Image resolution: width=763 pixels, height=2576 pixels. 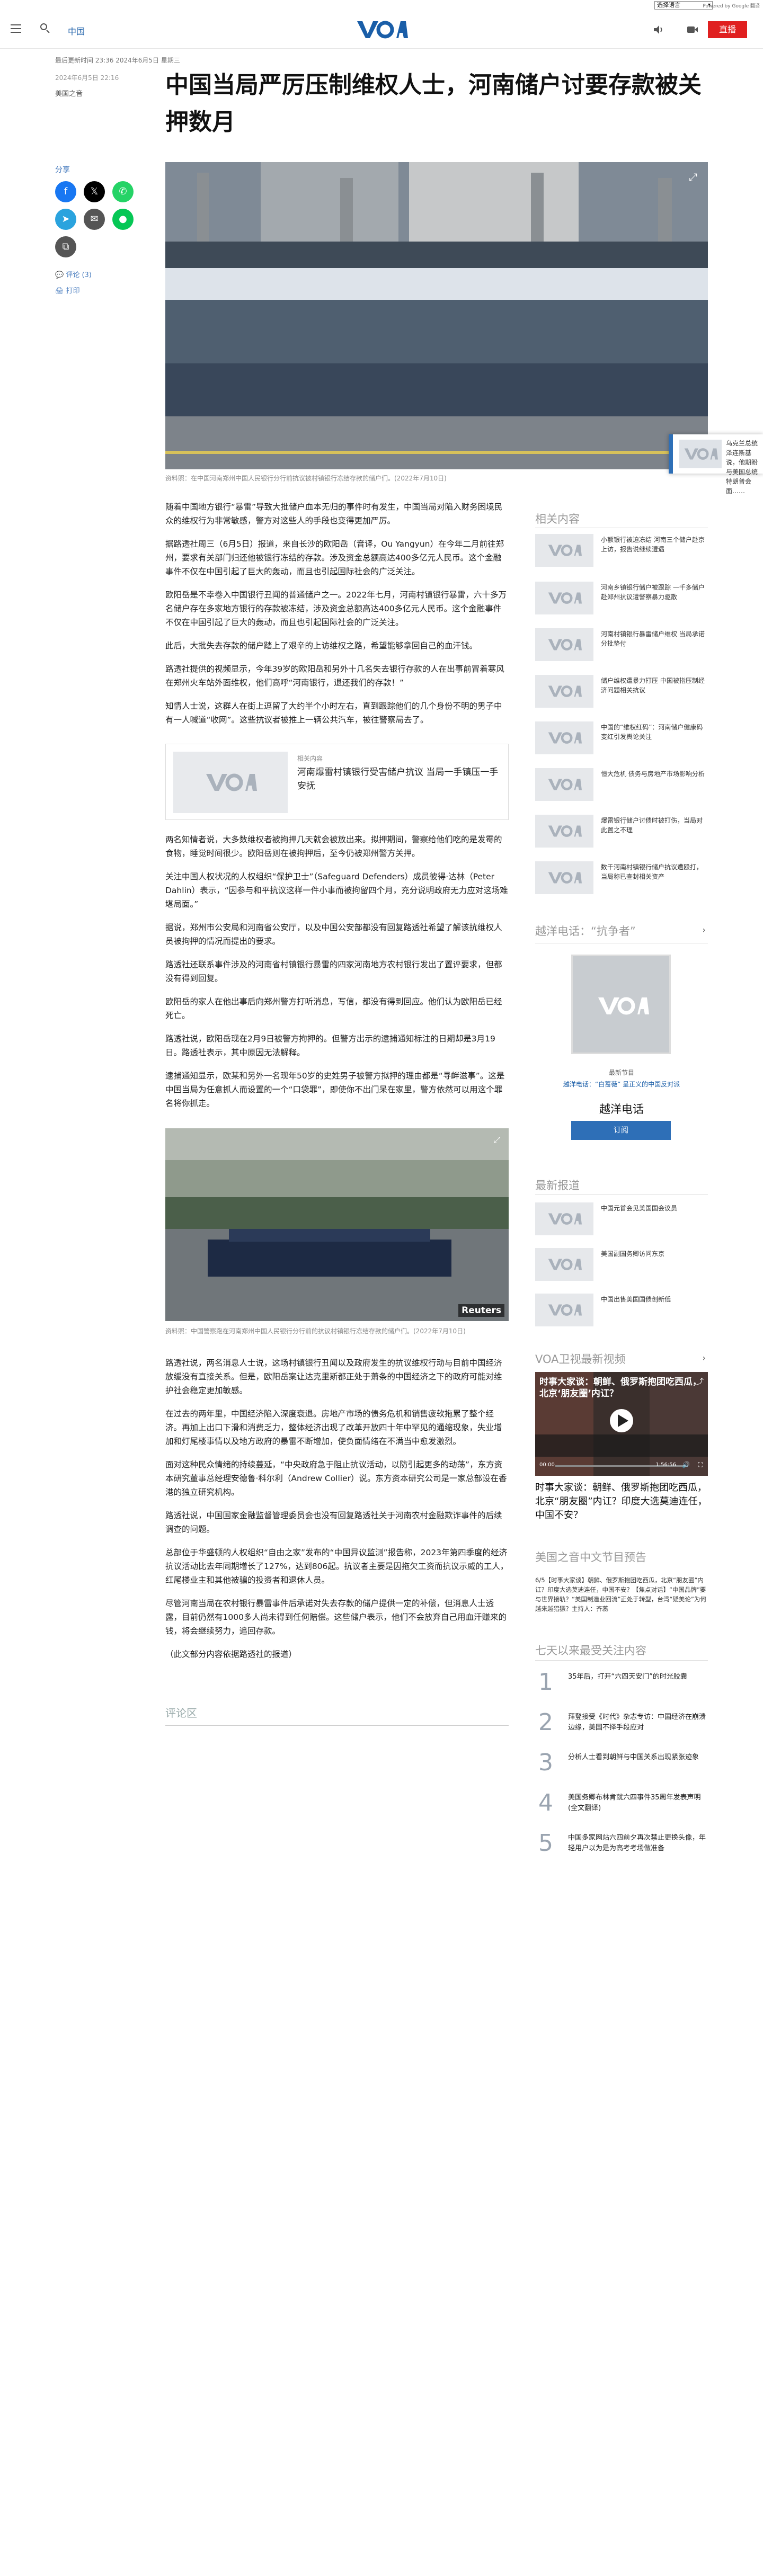 What do you see at coordinates (398, 779) in the screenshot?
I see `related-title: 河南爆雷村镇银行受害储户抗议 当局一手镇压一手安抚` at bounding box center [398, 779].